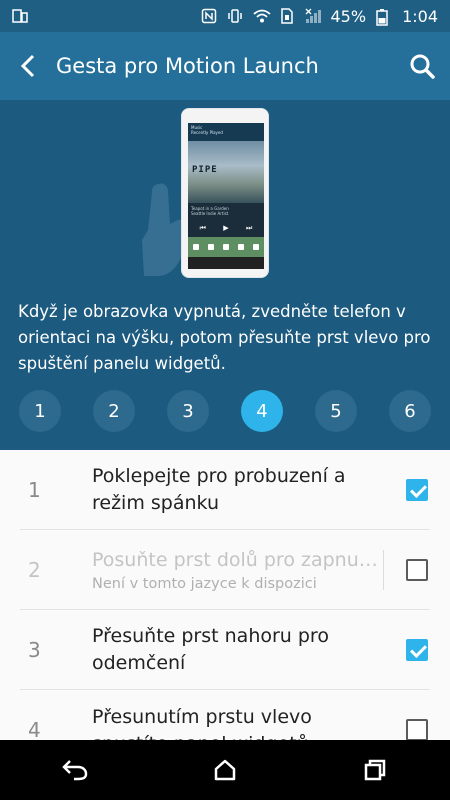 The height and width of the screenshot is (800, 450). Describe the element at coordinates (249, 228) in the screenshot. I see `next-icon: ⏭` at that location.